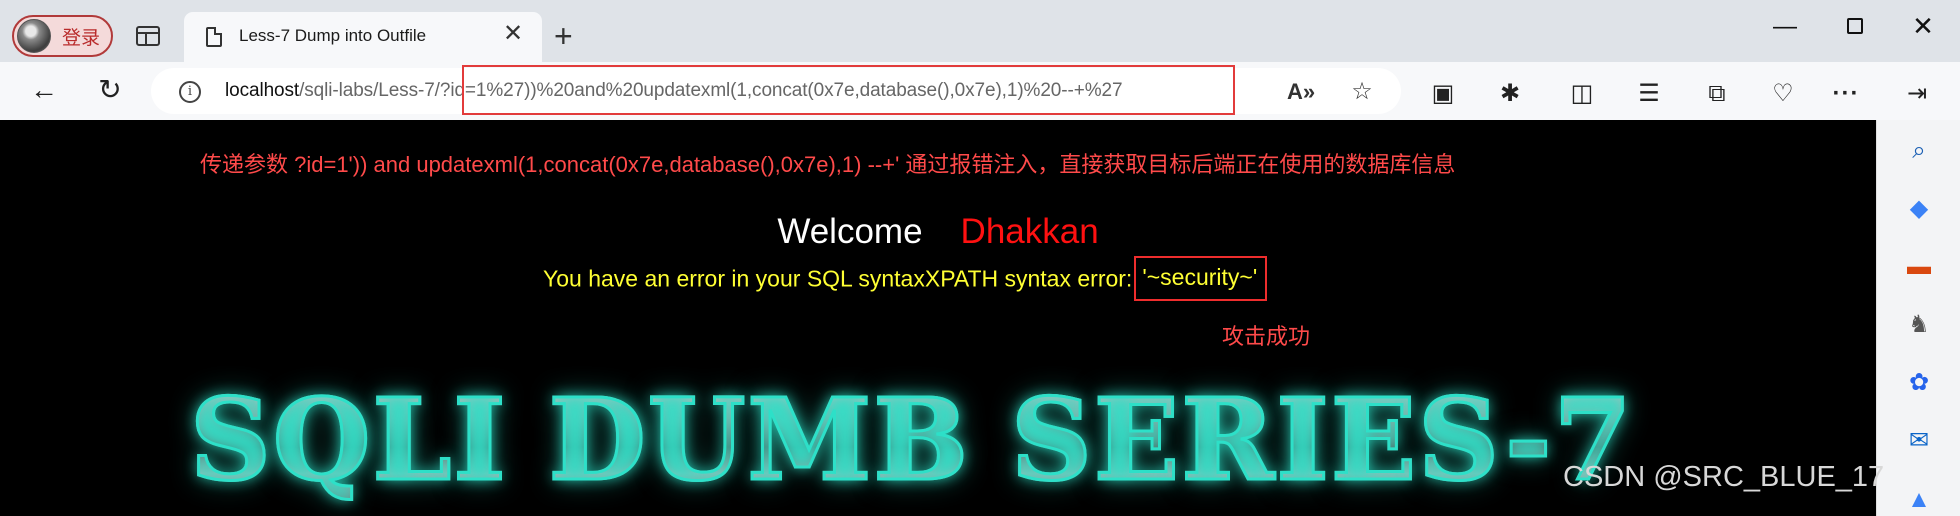 This screenshot has width=1960, height=516. What do you see at coordinates (1919, 267) in the screenshot?
I see `sidebar-tools-icon: ▬` at bounding box center [1919, 267].